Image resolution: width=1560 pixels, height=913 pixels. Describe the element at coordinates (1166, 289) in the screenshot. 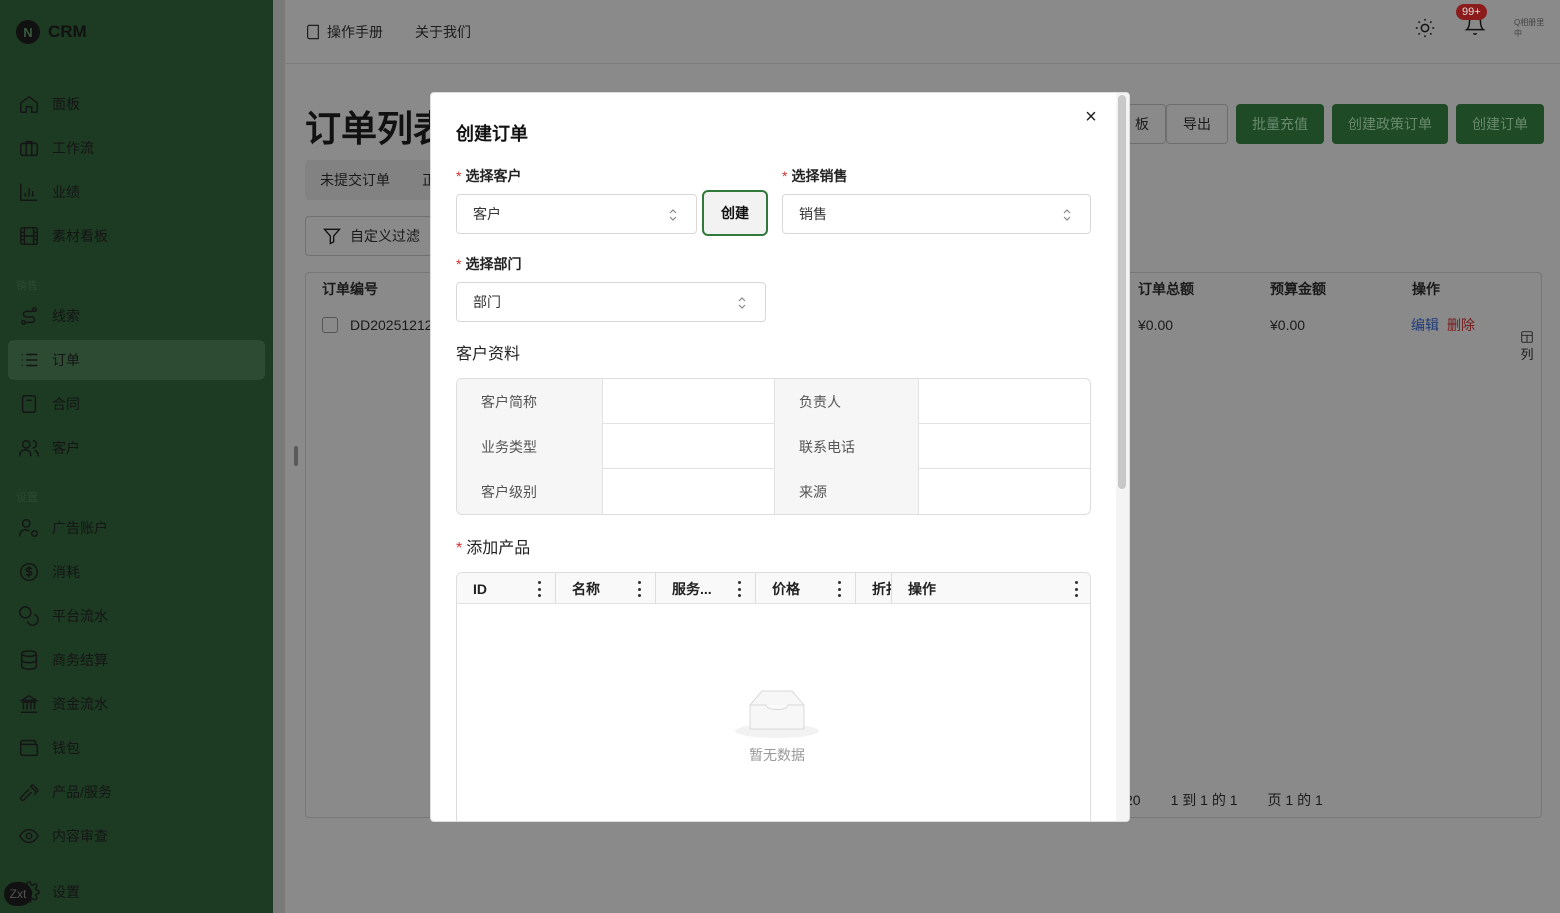

I see `column-header-total: 订单总额` at that location.